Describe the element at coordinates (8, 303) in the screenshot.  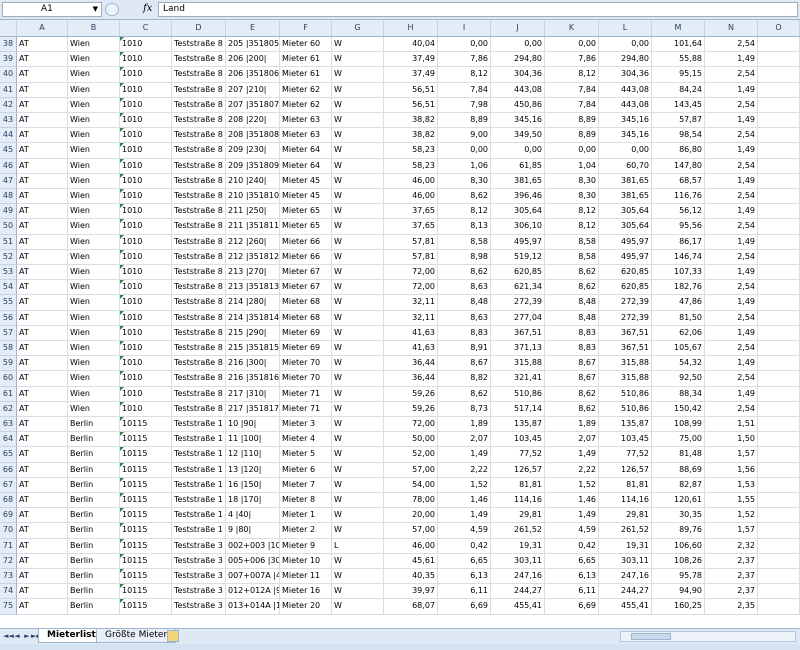
I see `row-header: 55` at that location.